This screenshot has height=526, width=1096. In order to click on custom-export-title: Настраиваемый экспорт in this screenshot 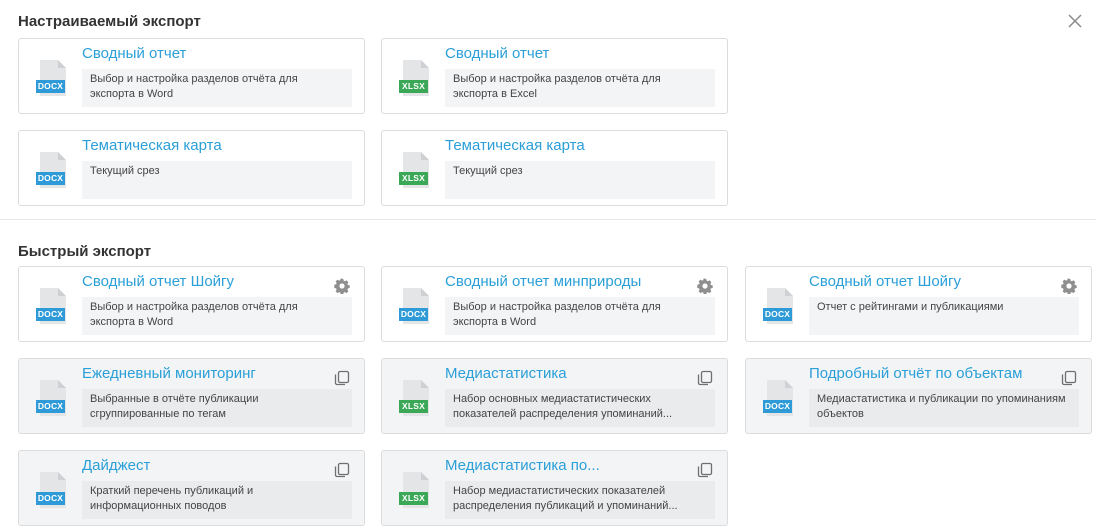, I will do `click(109, 21)`.